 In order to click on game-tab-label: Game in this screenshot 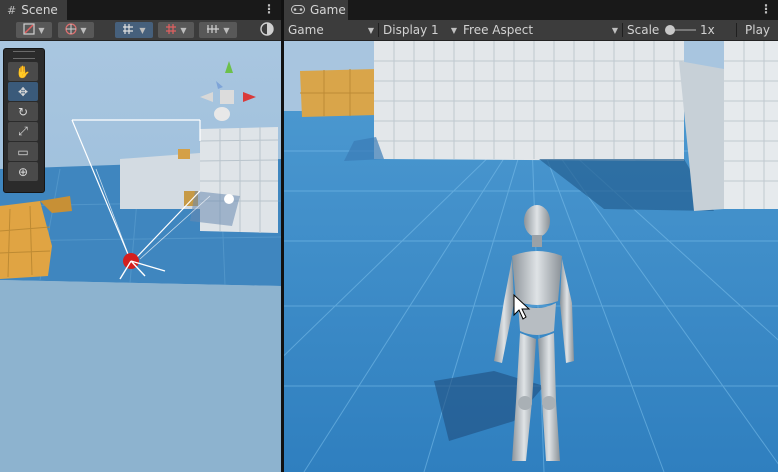, I will do `click(328, 10)`.